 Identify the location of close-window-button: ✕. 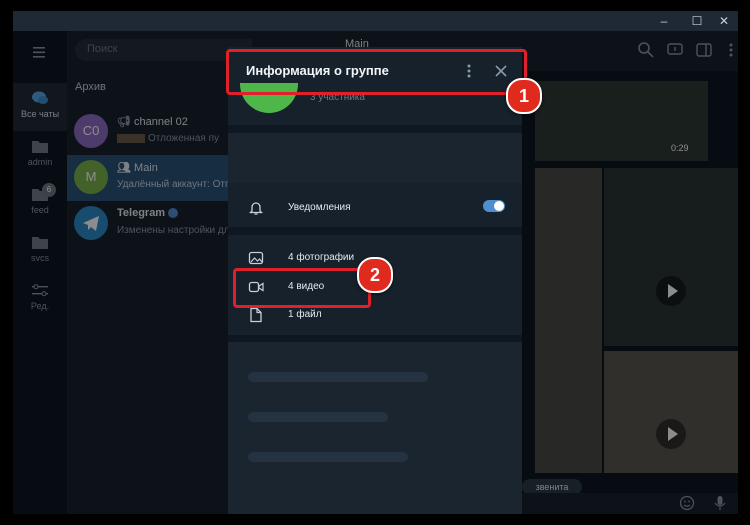
(723, 21).